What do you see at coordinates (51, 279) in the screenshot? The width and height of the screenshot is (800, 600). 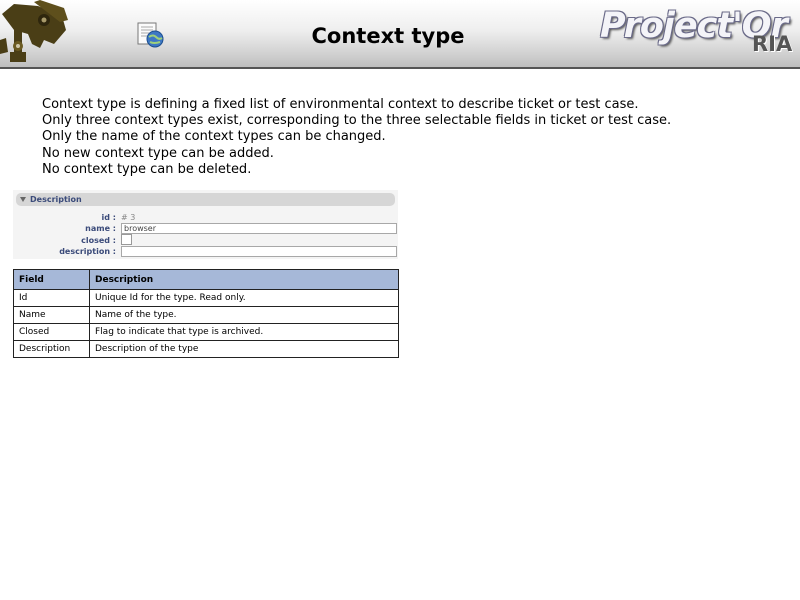 I see `column-header-field: Field` at bounding box center [51, 279].